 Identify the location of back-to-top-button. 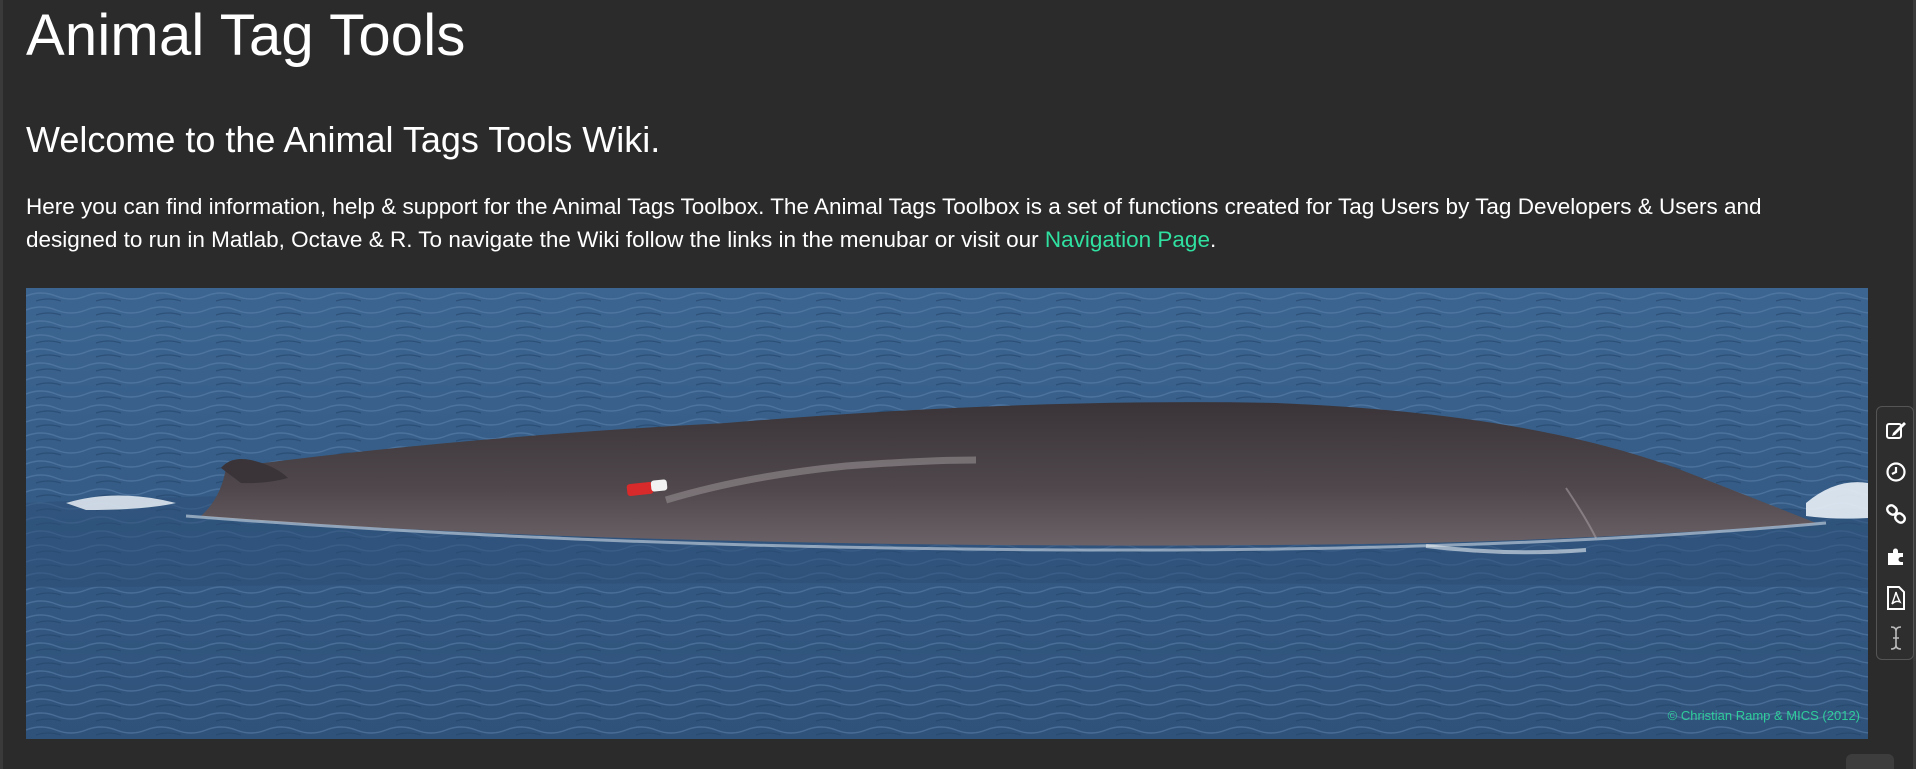
(1870, 761).